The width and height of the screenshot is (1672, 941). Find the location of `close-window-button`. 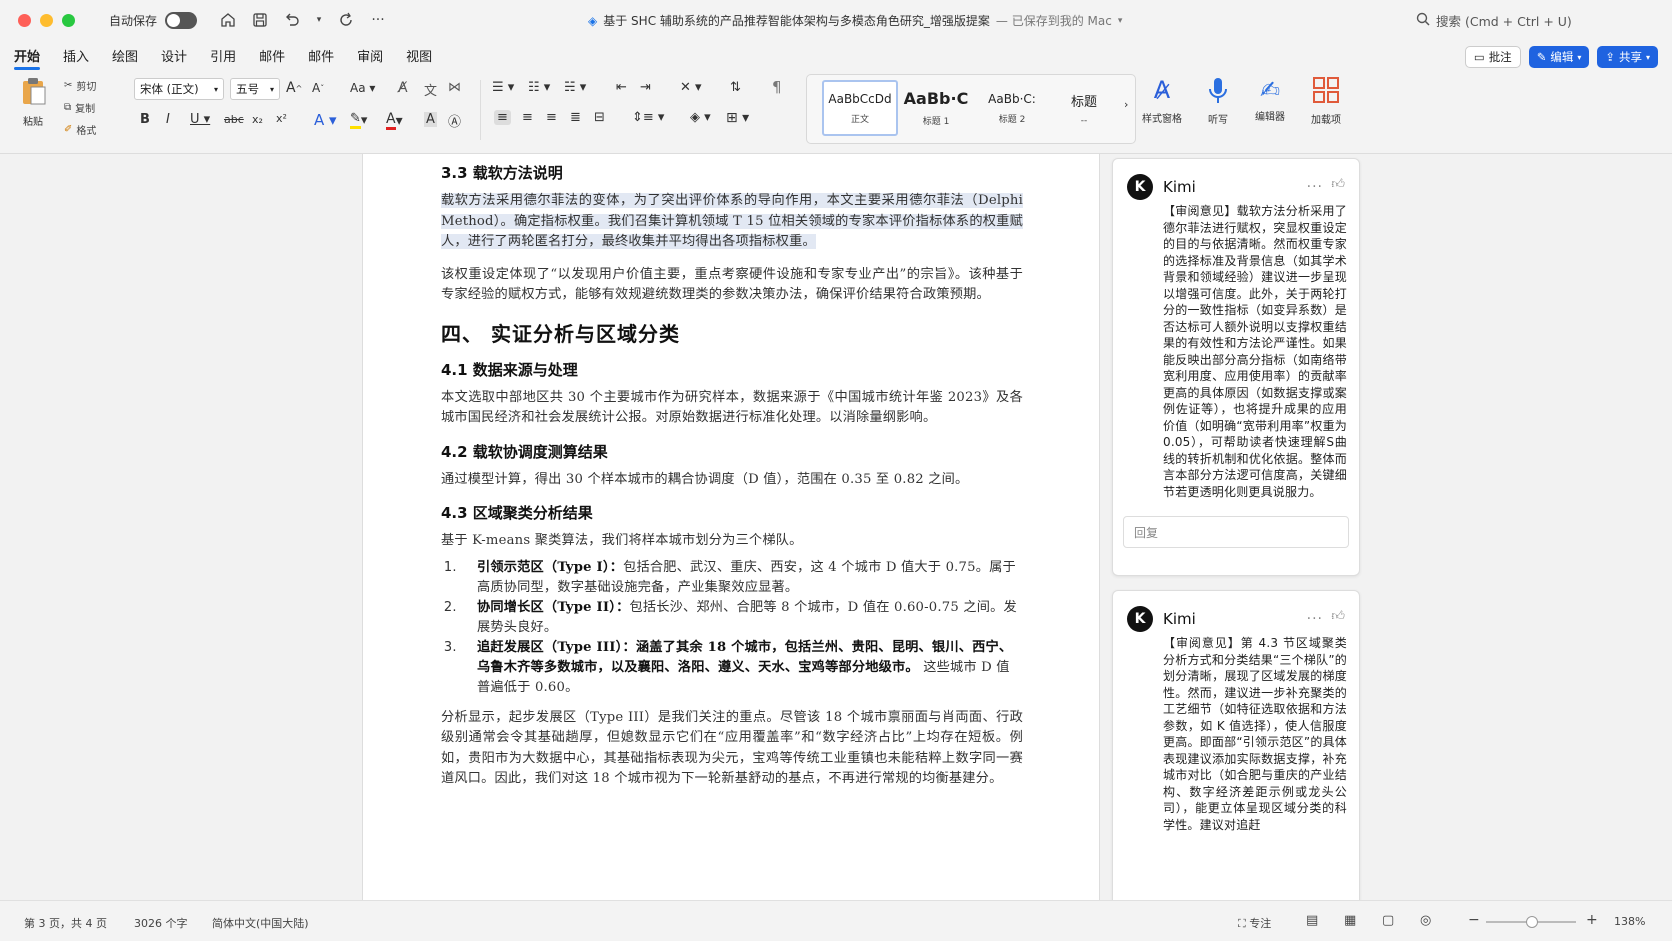

close-window-button is located at coordinates (24, 20).